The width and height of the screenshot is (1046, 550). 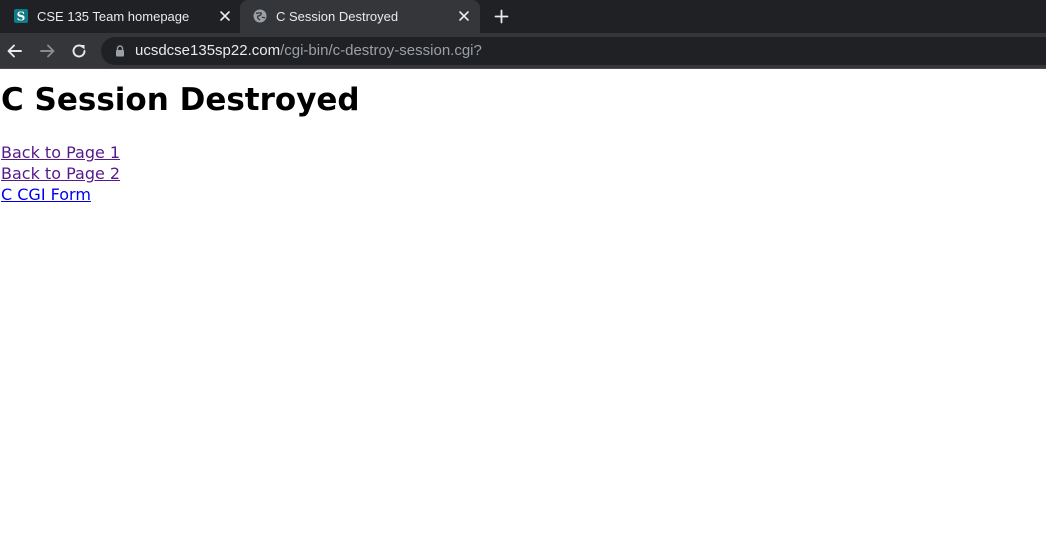 I want to click on url-path: /cgi-bin/c-destroy-session.cgi?, so click(x=381, y=50).